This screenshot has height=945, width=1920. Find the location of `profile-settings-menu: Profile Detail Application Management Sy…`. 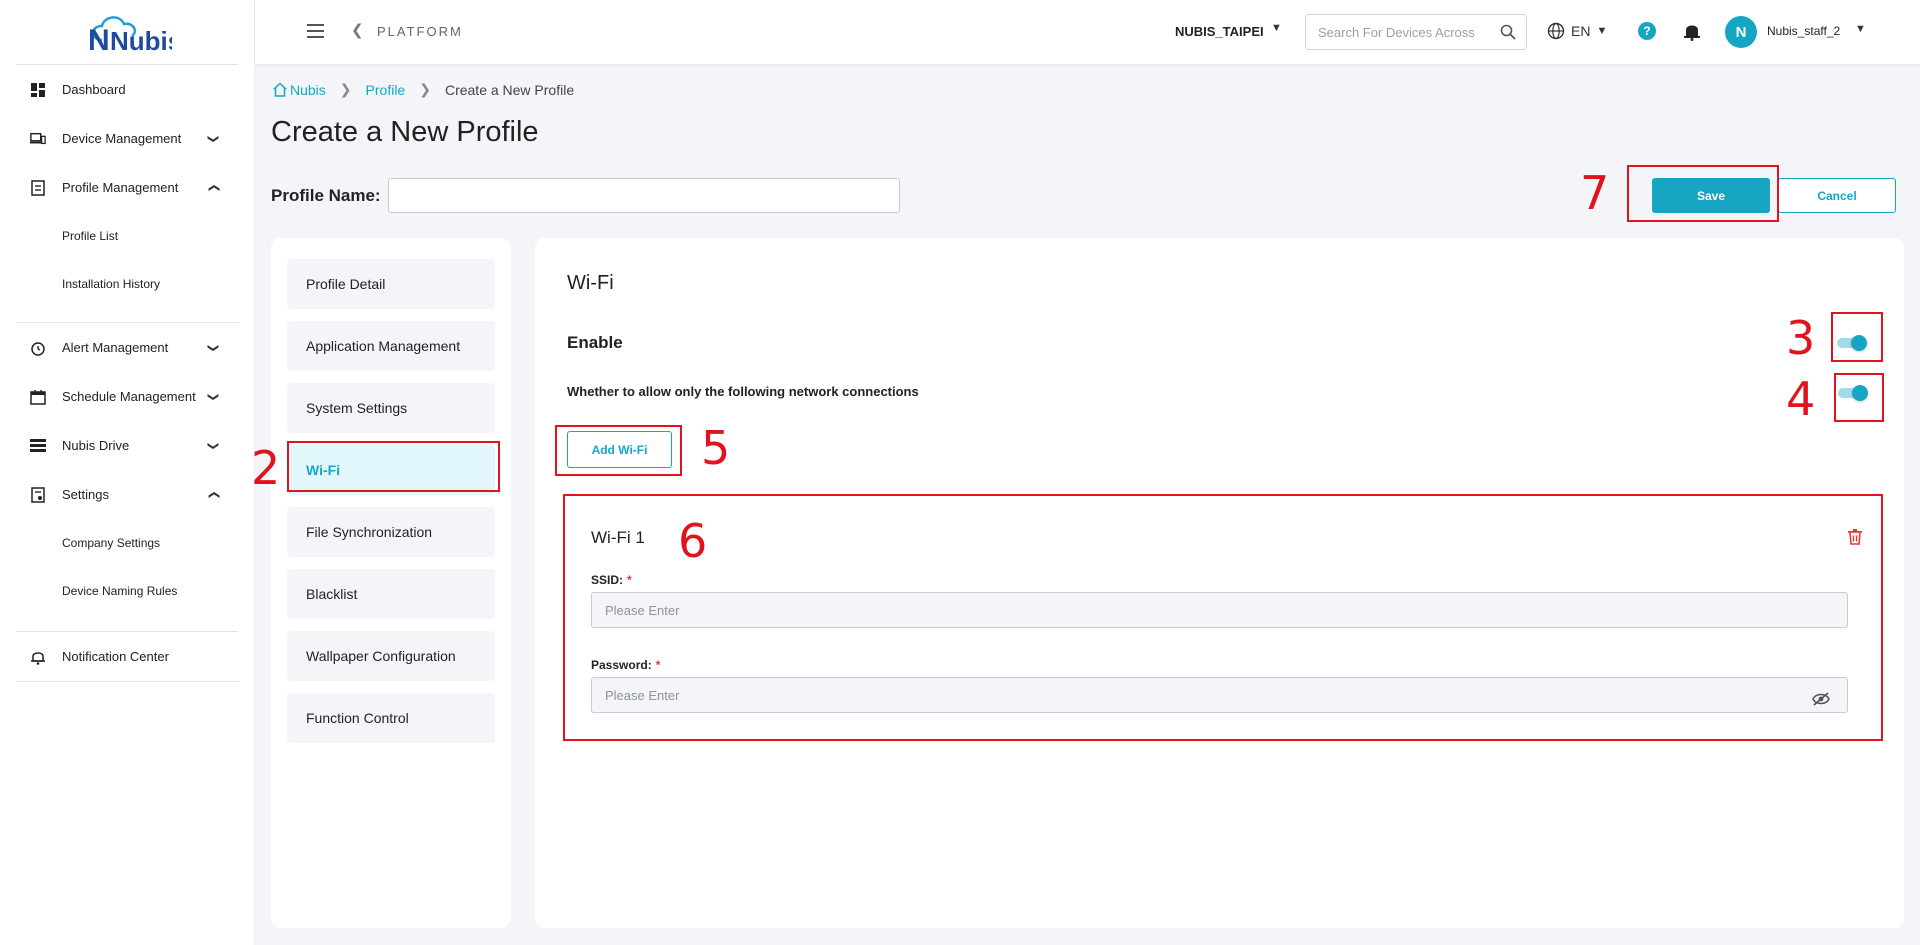

profile-settings-menu: Profile Detail Application Management Sy… is located at coordinates (391, 583).